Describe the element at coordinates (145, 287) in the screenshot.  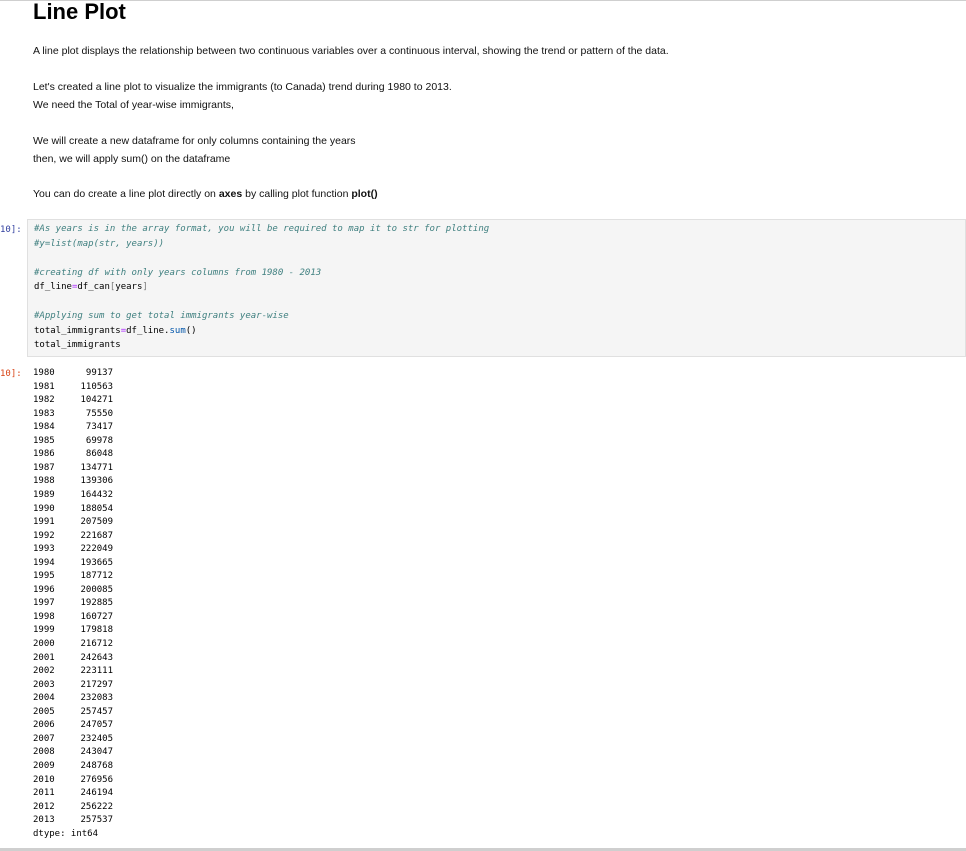
I see `code-bracket: ]` at that location.